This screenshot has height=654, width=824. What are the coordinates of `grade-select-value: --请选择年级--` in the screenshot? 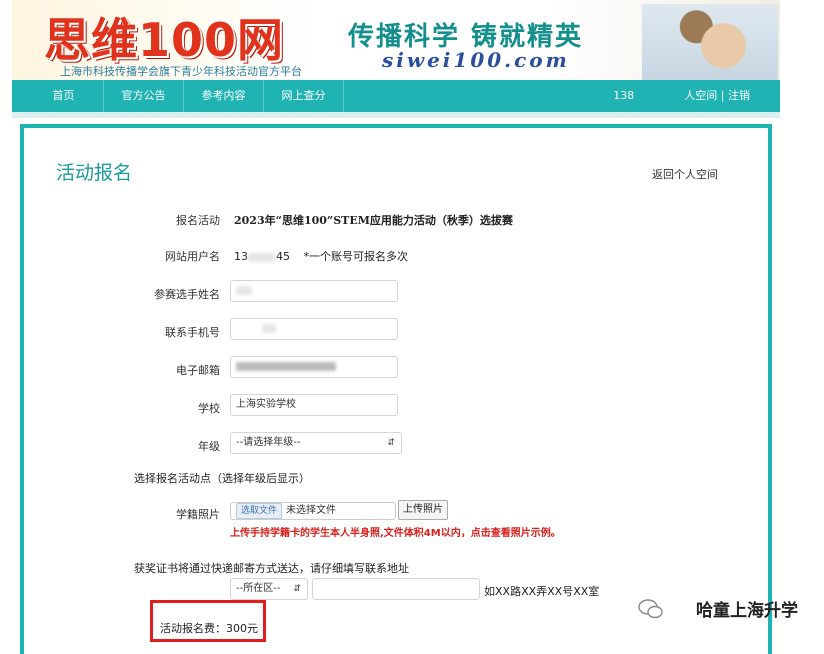 It's located at (268, 442).